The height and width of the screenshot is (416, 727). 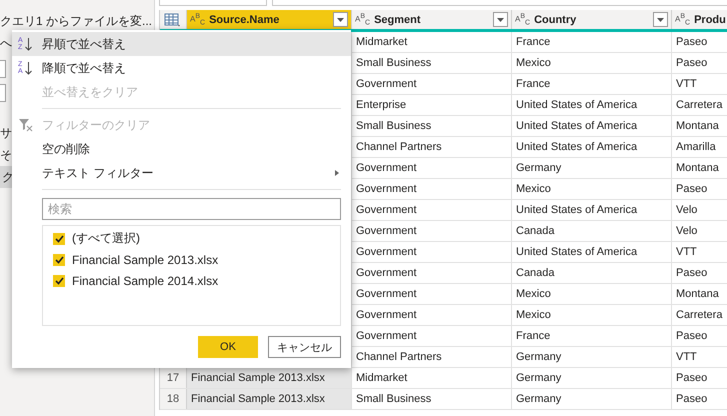 I want to click on column-header: A$^{B}$$_{C}$ Produ, so click(x=699, y=19).